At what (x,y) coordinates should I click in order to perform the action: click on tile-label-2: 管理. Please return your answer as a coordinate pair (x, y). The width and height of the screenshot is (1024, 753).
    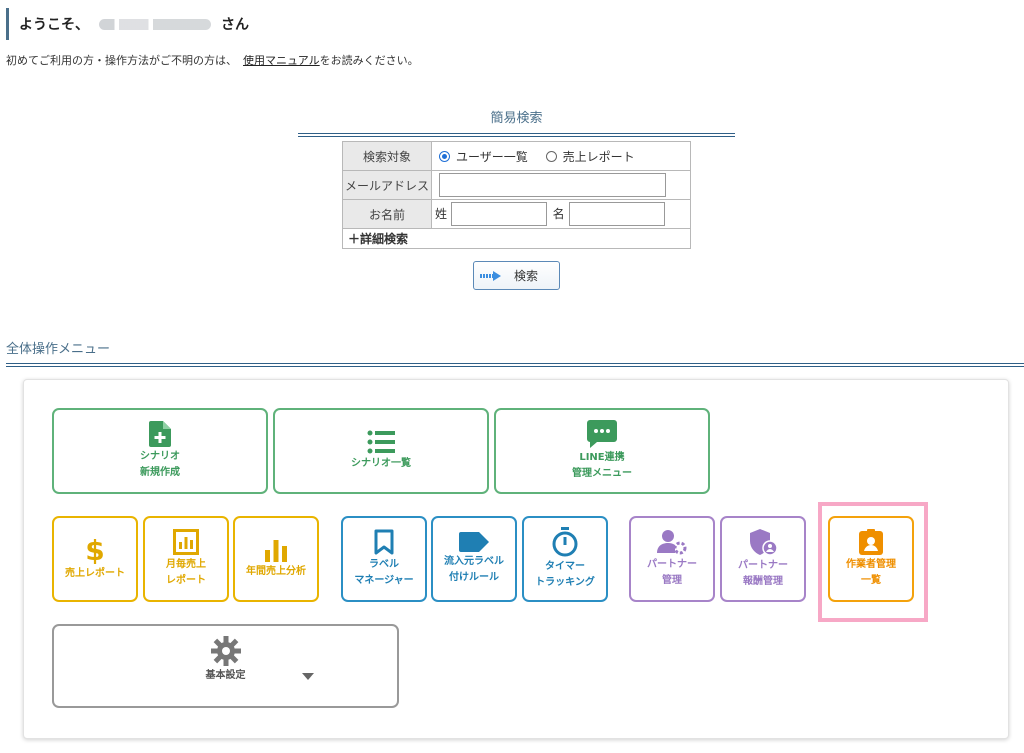
    Looking at the image, I should click on (672, 580).